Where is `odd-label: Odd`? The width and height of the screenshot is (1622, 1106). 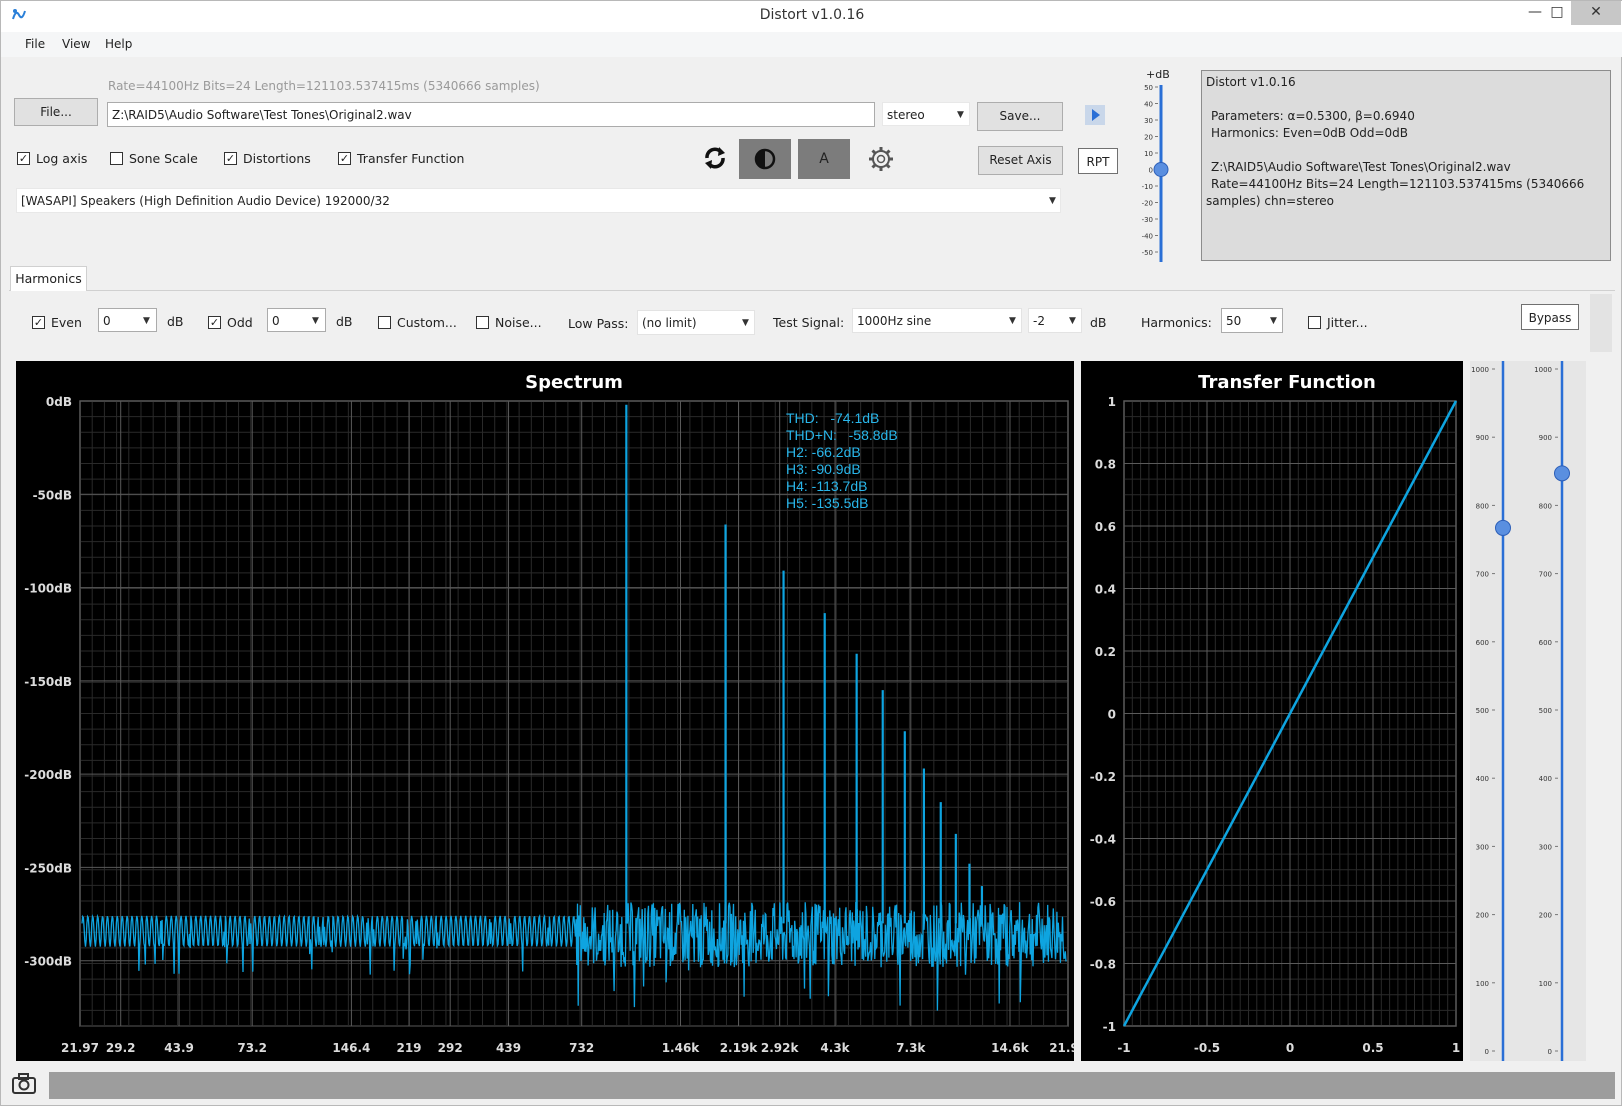
odd-label: Odd is located at coordinates (240, 322).